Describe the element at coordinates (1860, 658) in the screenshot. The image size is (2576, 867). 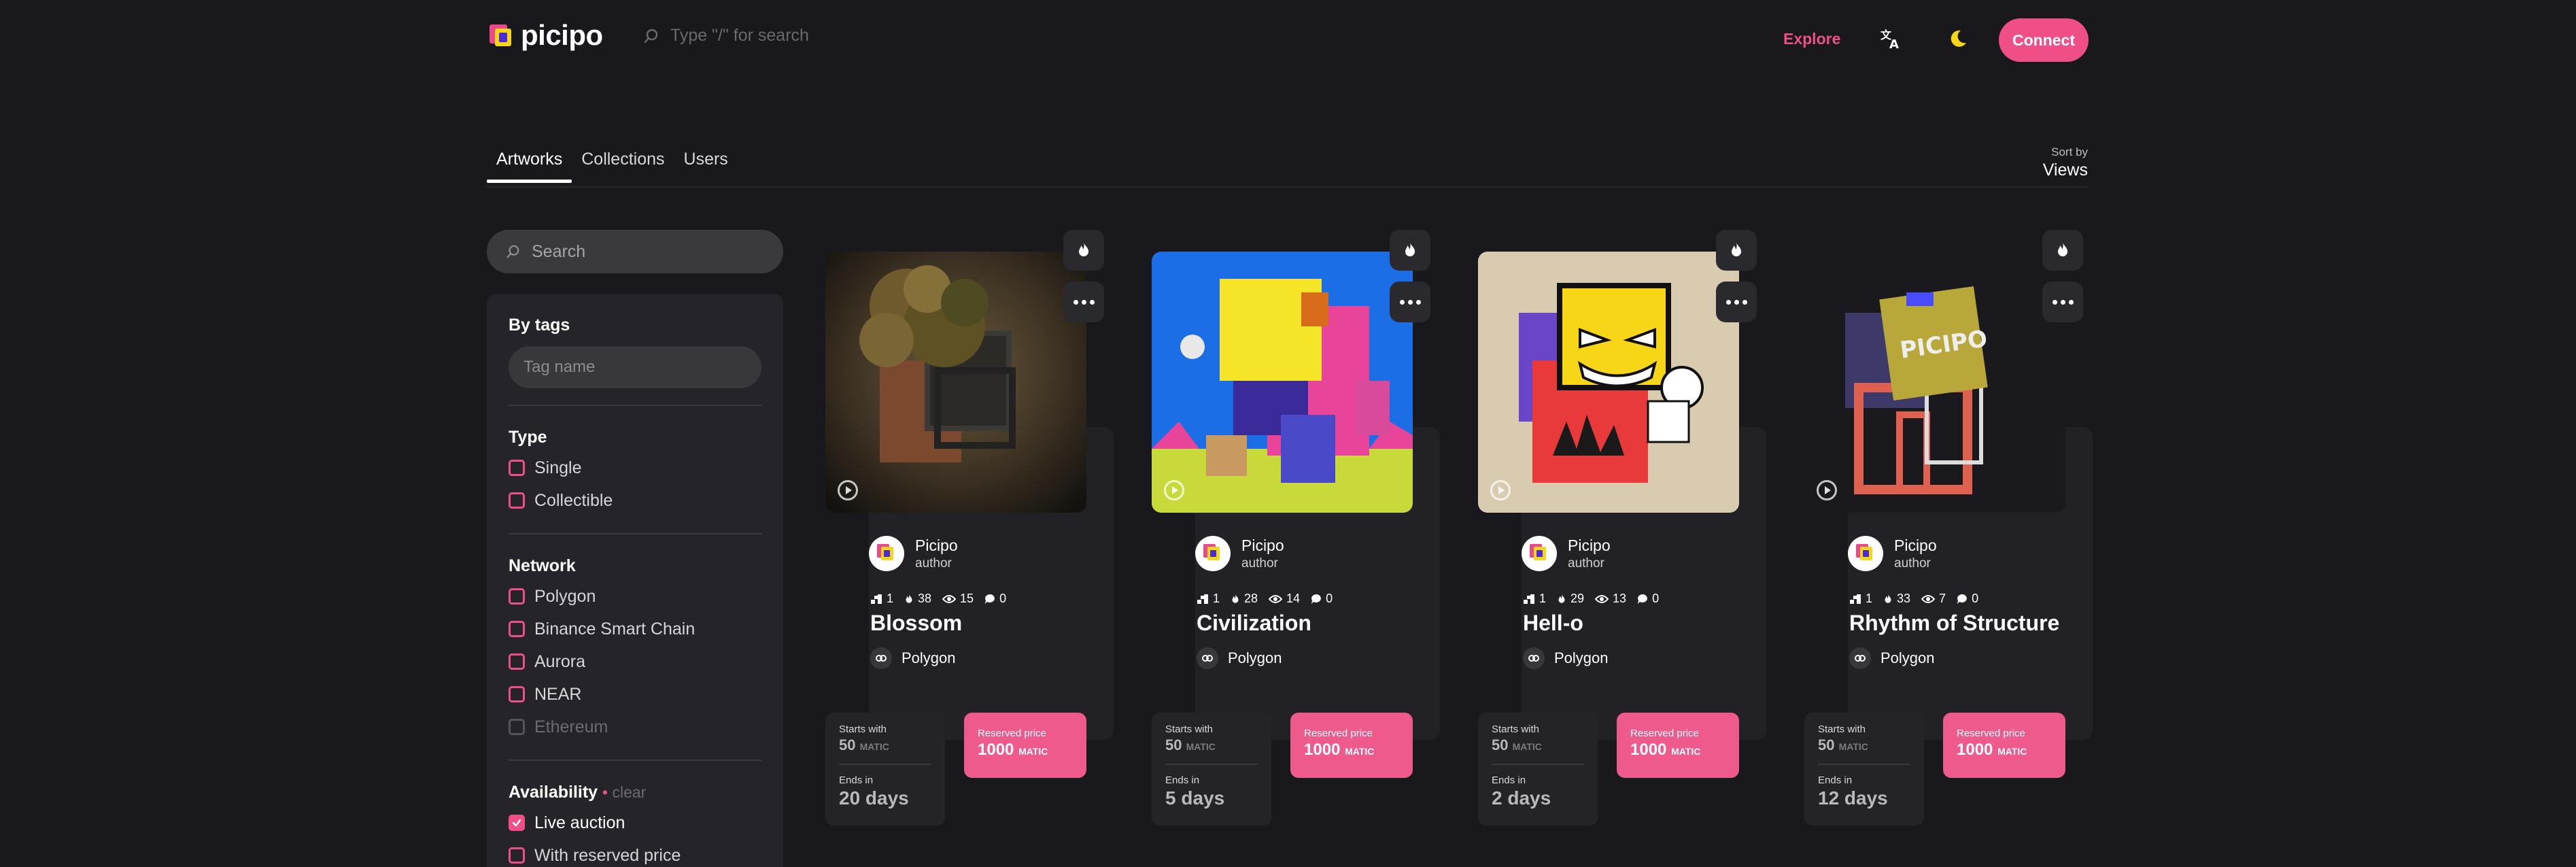
I see `polygon-icon` at that location.